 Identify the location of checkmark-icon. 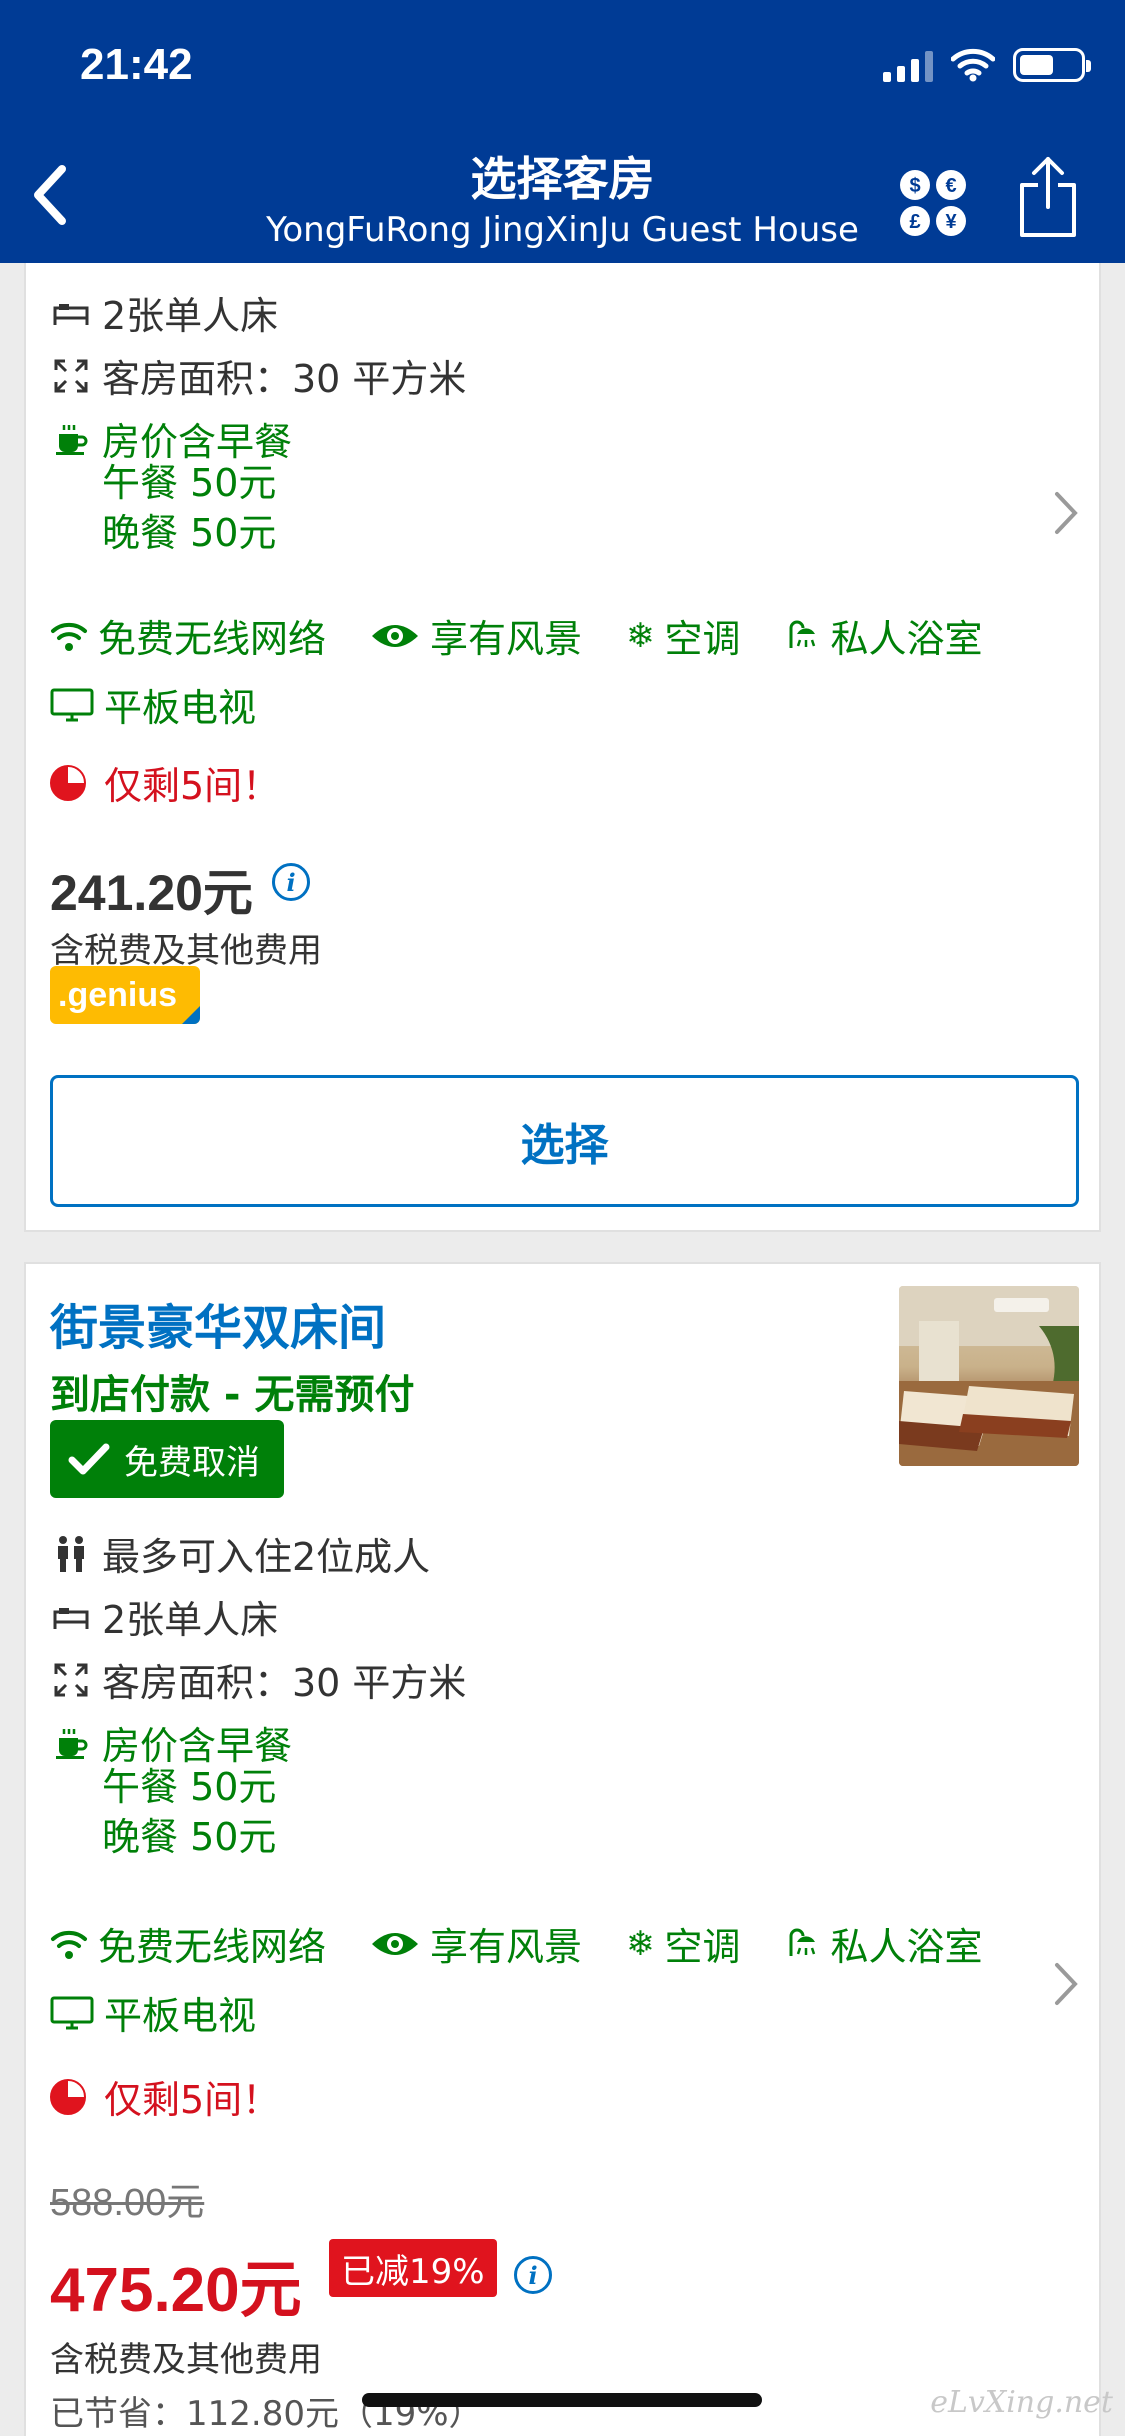
(89, 1459).